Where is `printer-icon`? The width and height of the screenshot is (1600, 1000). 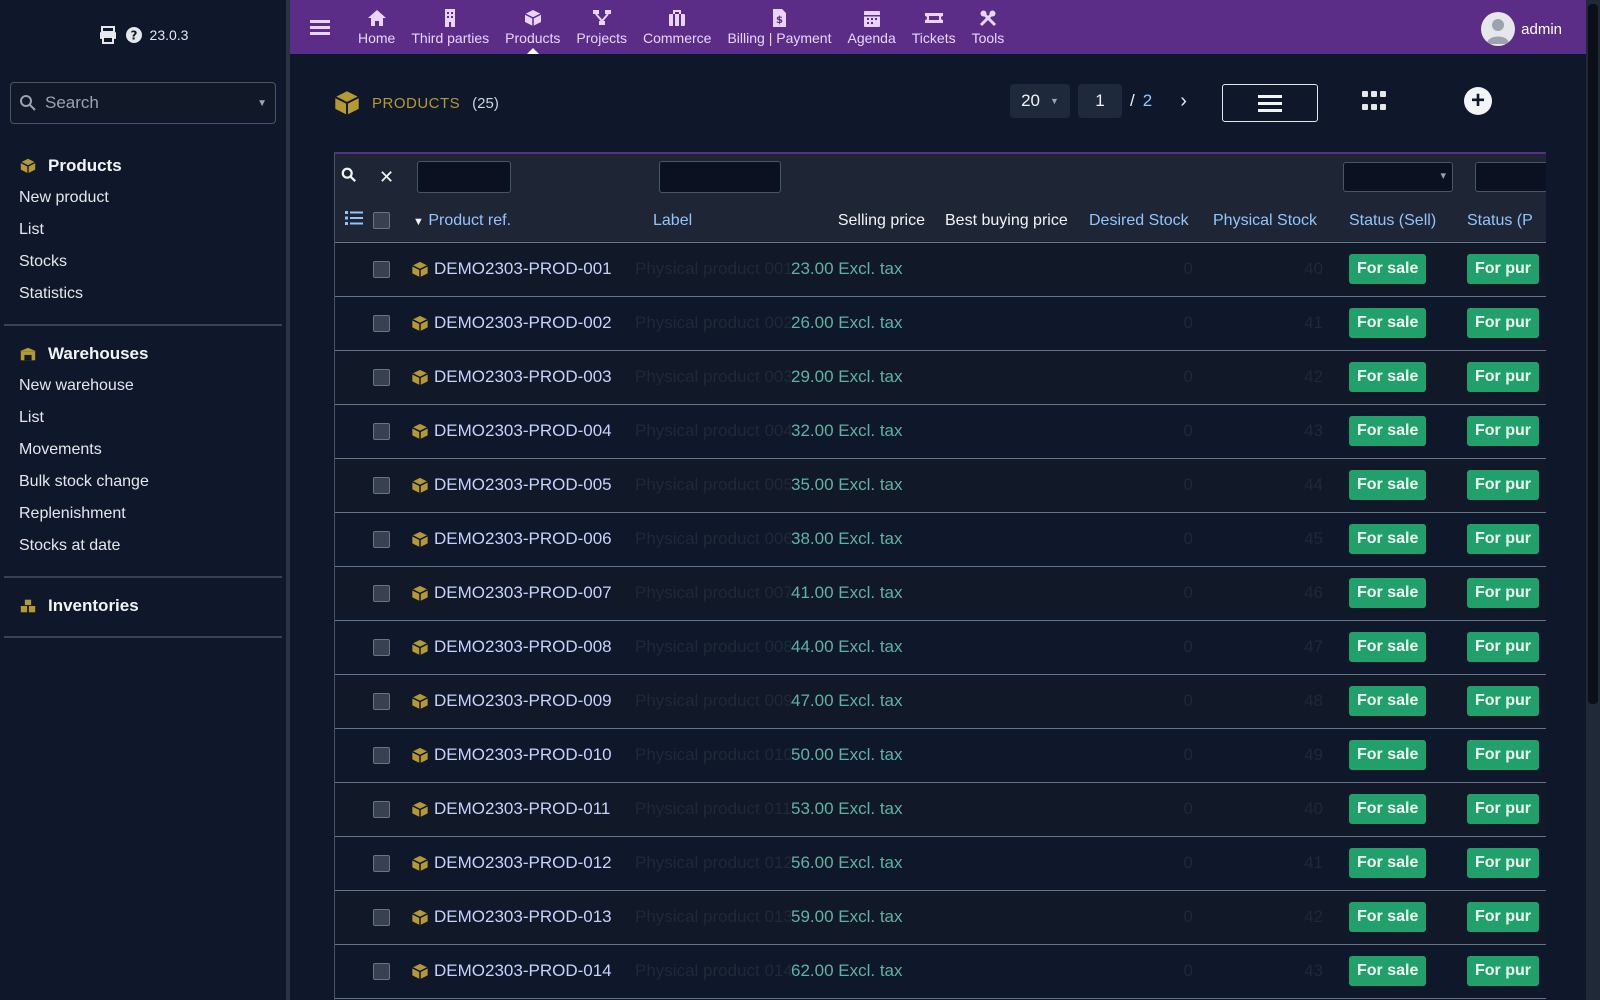 printer-icon is located at coordinates (108, 35).